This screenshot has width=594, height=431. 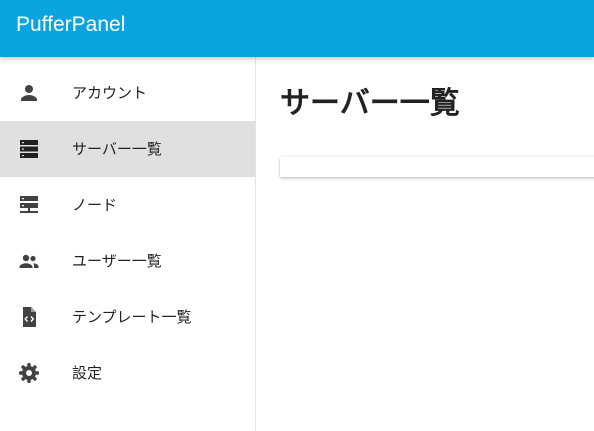 What do you see at coordinates (29, 373) in the screenshot?
I see `gear-icon` at bounding box center [29, 373].